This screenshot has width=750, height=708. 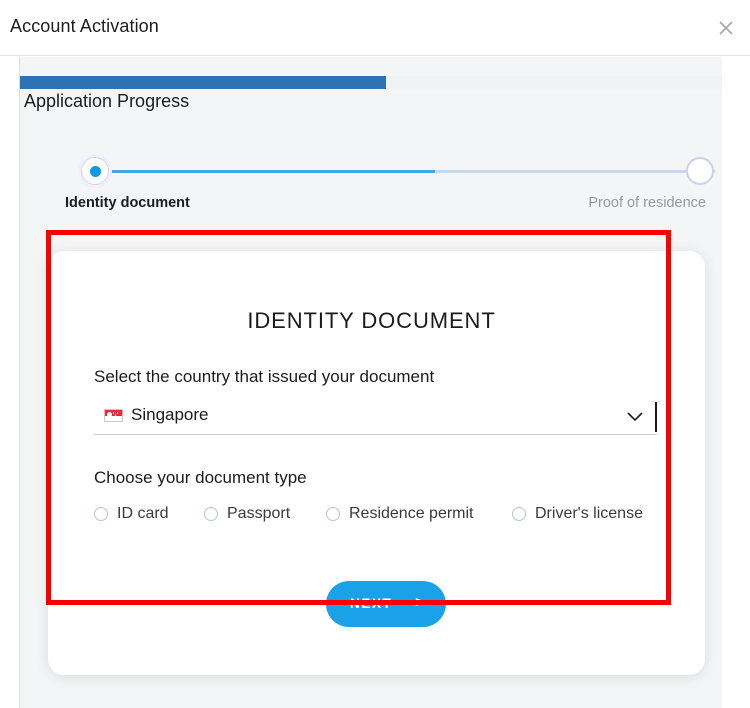 What do you see at coordinates (127, 203) in the screenshot?
I see `stepper-label-identity-document: Identity document` at bounding box center [127, 203].